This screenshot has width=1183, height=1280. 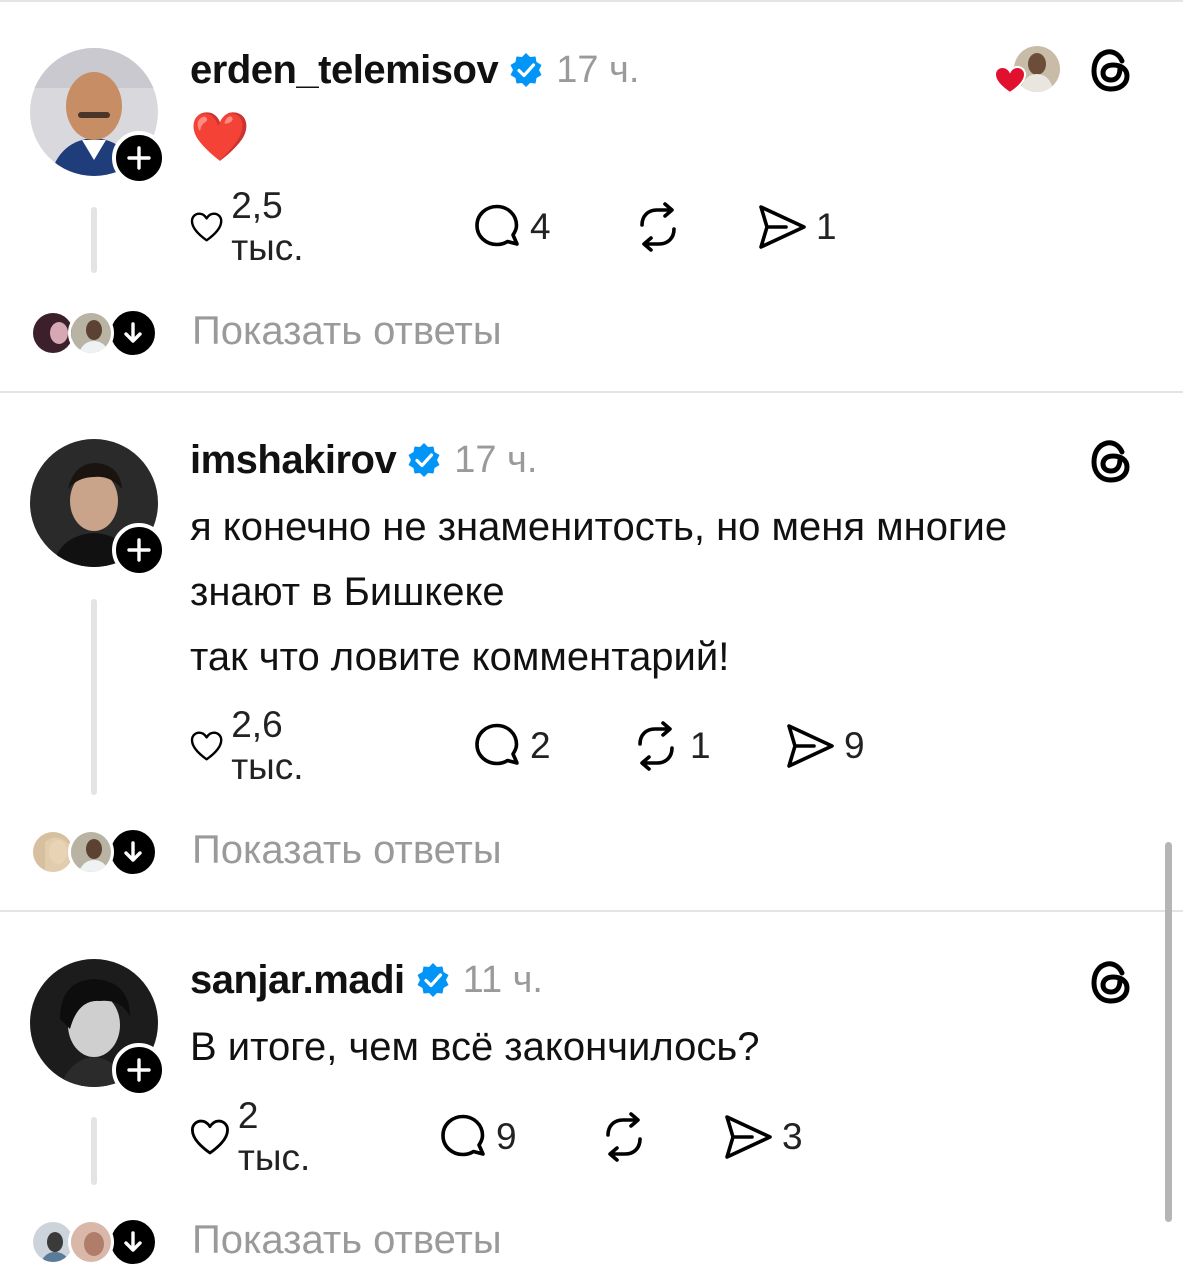 What do you see at coordinates (502, 979) in the screenshot?
I see `post-time: 11 ч.` at bounding box center [502, 979].